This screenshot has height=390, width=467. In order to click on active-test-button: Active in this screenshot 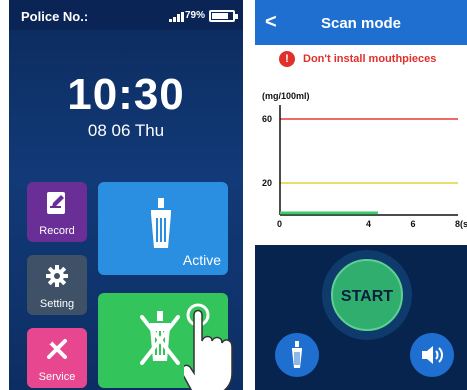, I will do `click(163, 228)`.